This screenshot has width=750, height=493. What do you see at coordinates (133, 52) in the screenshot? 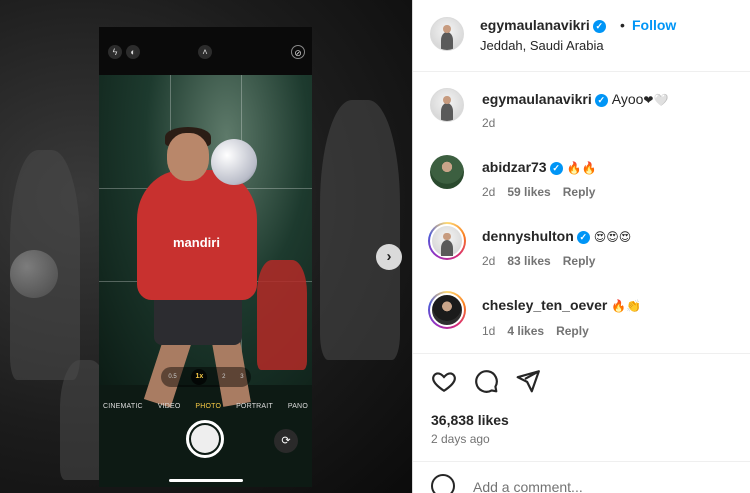
I see `live-photo-icon: ◐` at bounding box center [133, 52].